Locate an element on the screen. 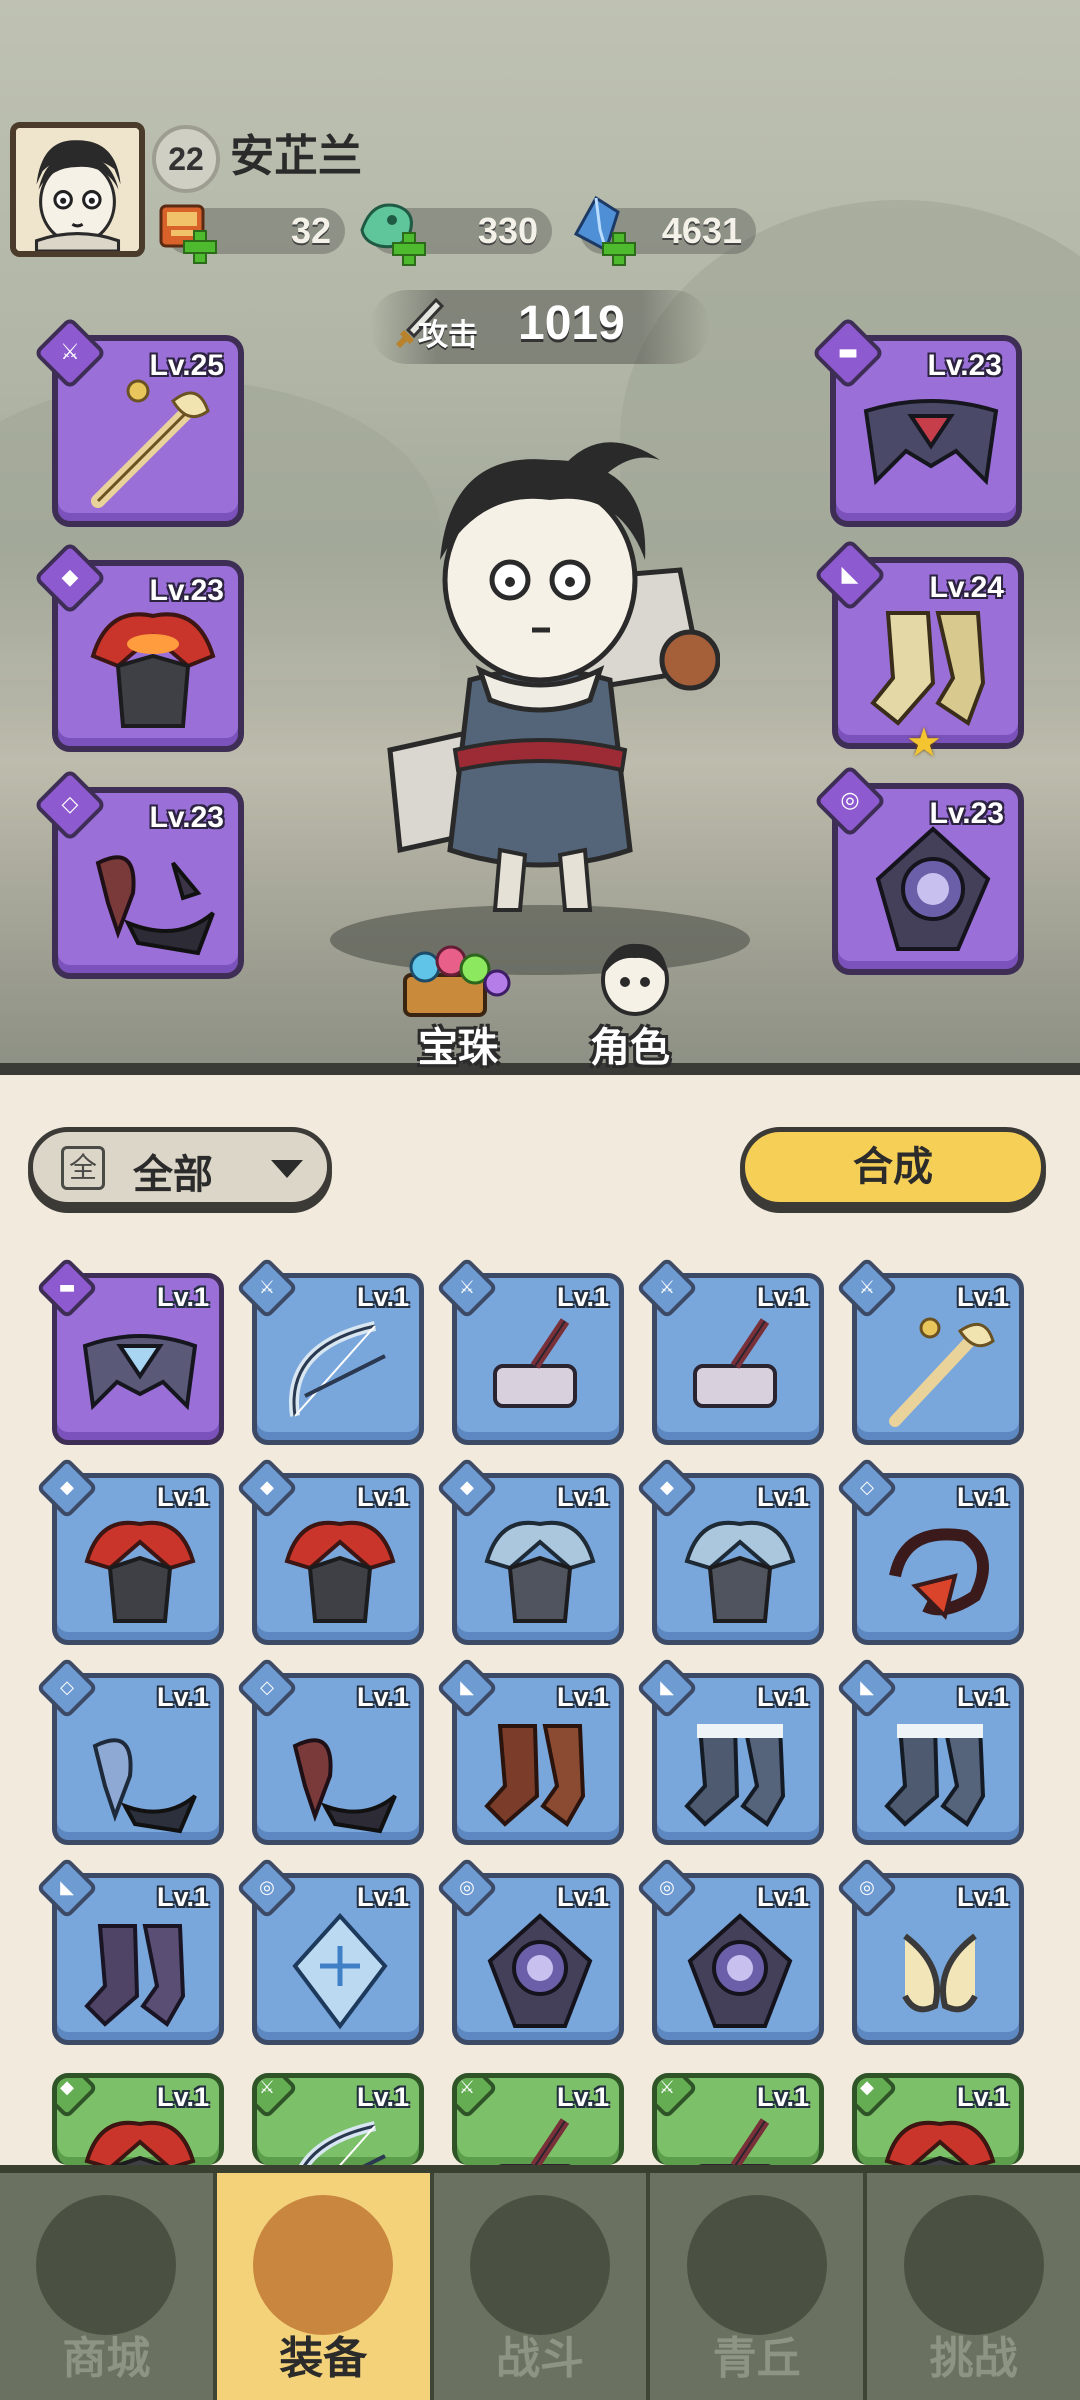  amulet-blue-icon is located at coordinates (340, 1971).